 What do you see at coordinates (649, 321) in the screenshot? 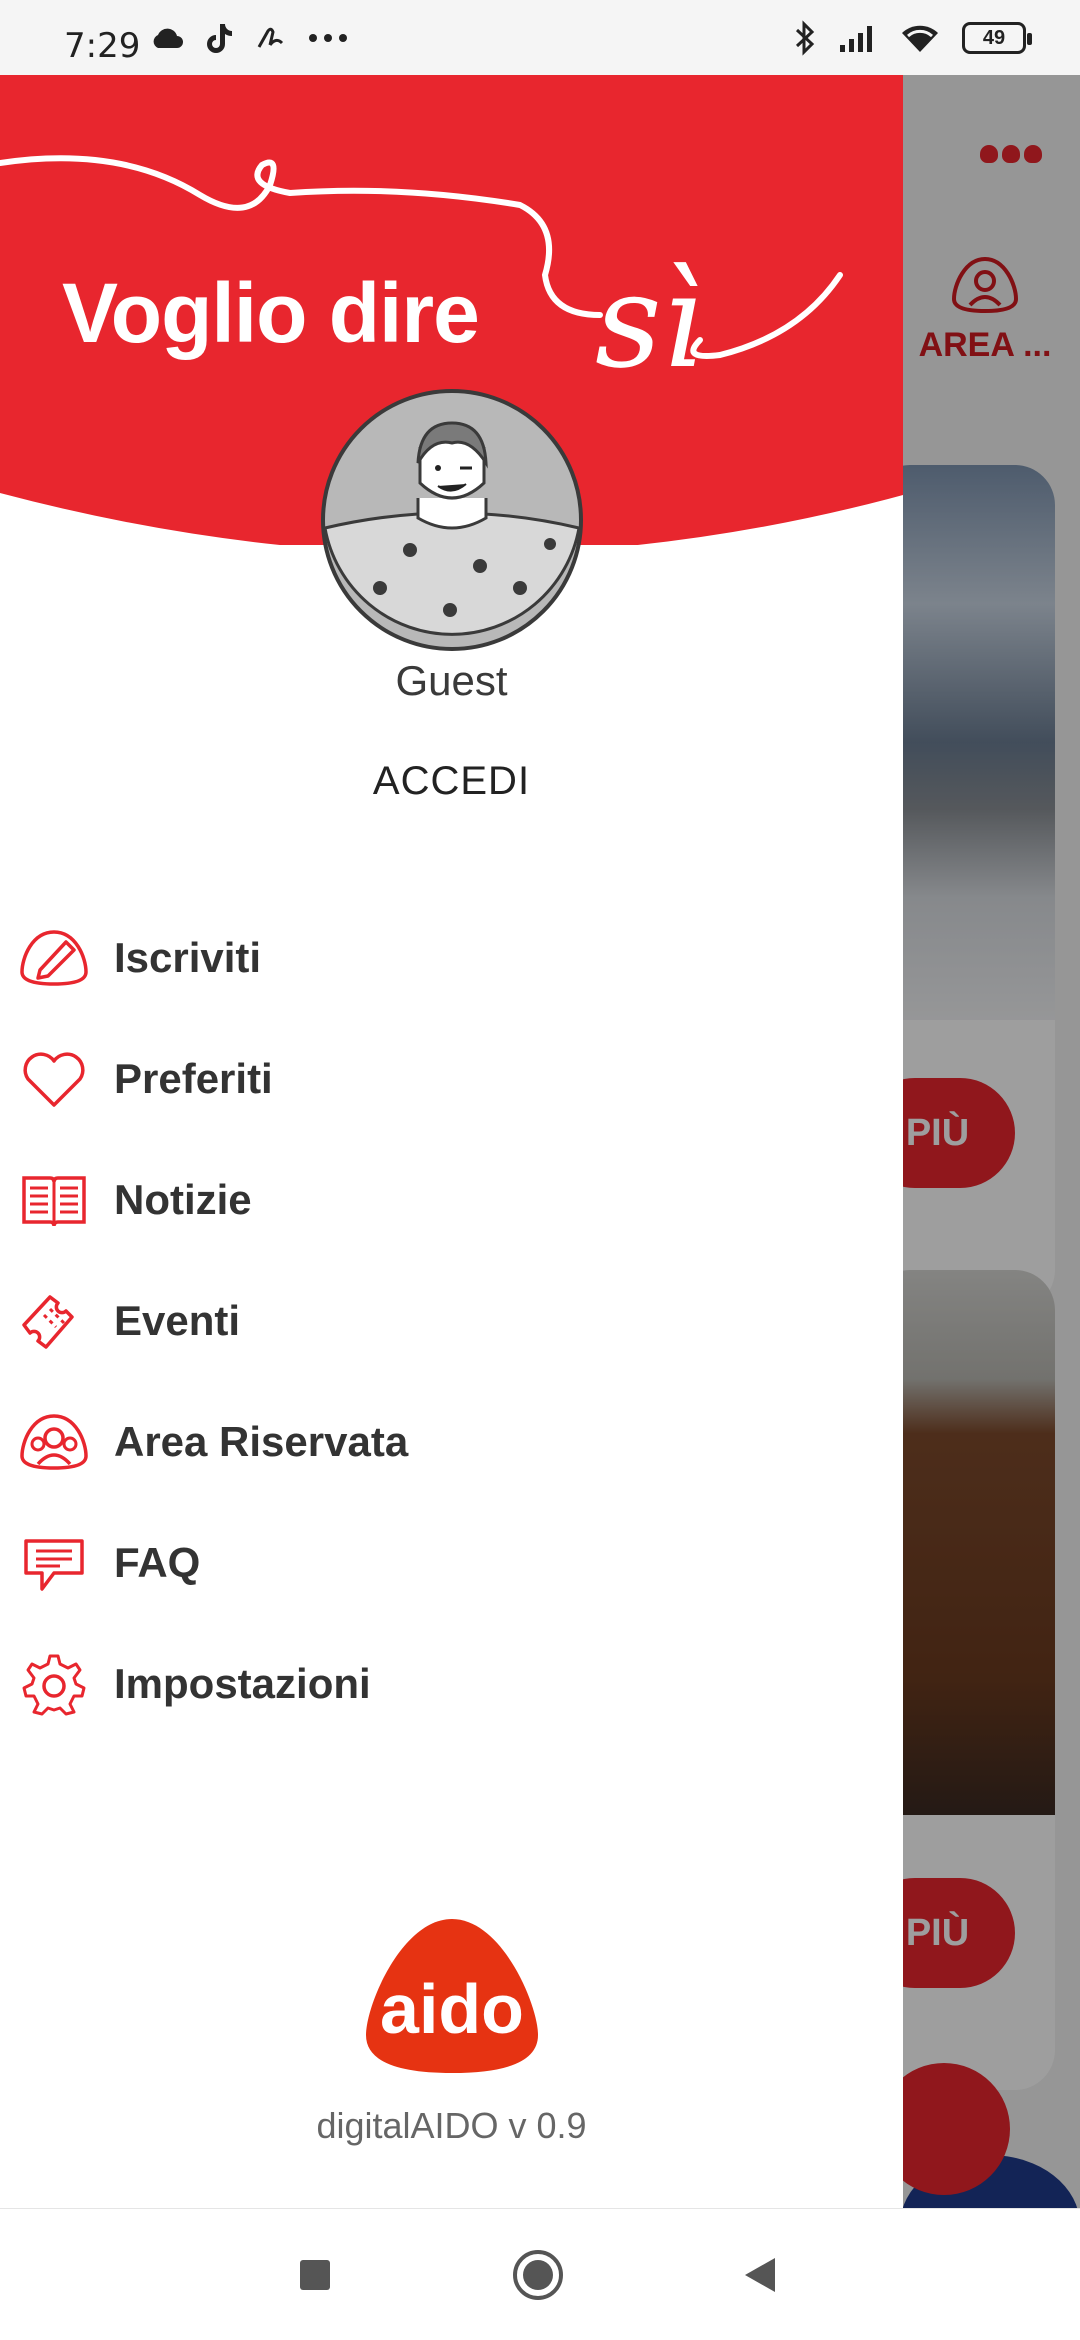
I see `banner-script-word: sì` at bounding box center [649, 321].